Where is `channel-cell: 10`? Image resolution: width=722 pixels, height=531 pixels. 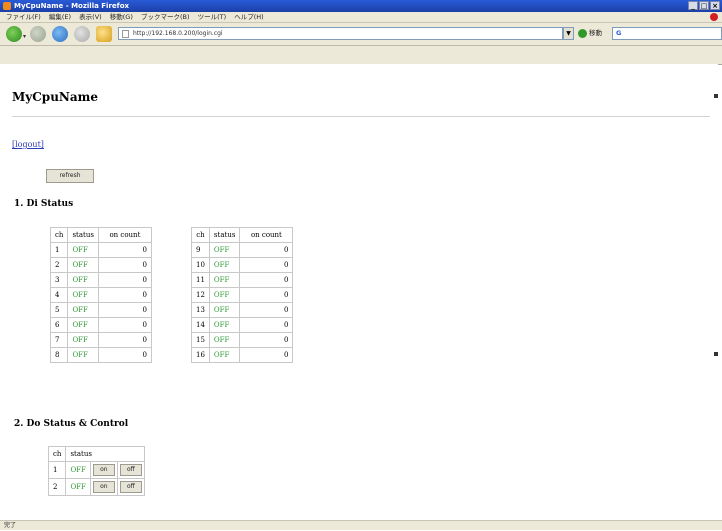 channel-cell: 10 is located at coordinates (200, 265).